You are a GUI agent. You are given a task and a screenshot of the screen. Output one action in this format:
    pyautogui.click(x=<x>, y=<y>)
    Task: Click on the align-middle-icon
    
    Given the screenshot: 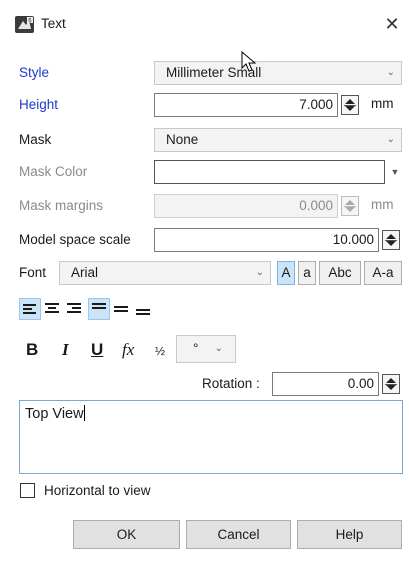 What is the action you would take?
    pyautogui.click(x=122, y=309)
    